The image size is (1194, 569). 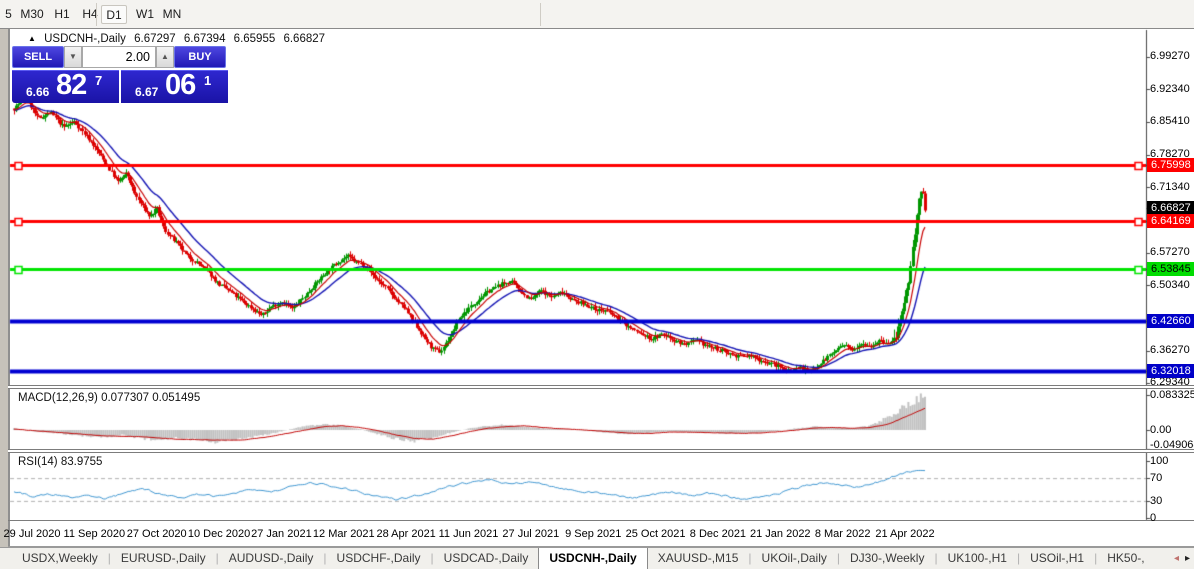 I want to click on timeframe-button-m30: M30, so click(x=32, y=14).